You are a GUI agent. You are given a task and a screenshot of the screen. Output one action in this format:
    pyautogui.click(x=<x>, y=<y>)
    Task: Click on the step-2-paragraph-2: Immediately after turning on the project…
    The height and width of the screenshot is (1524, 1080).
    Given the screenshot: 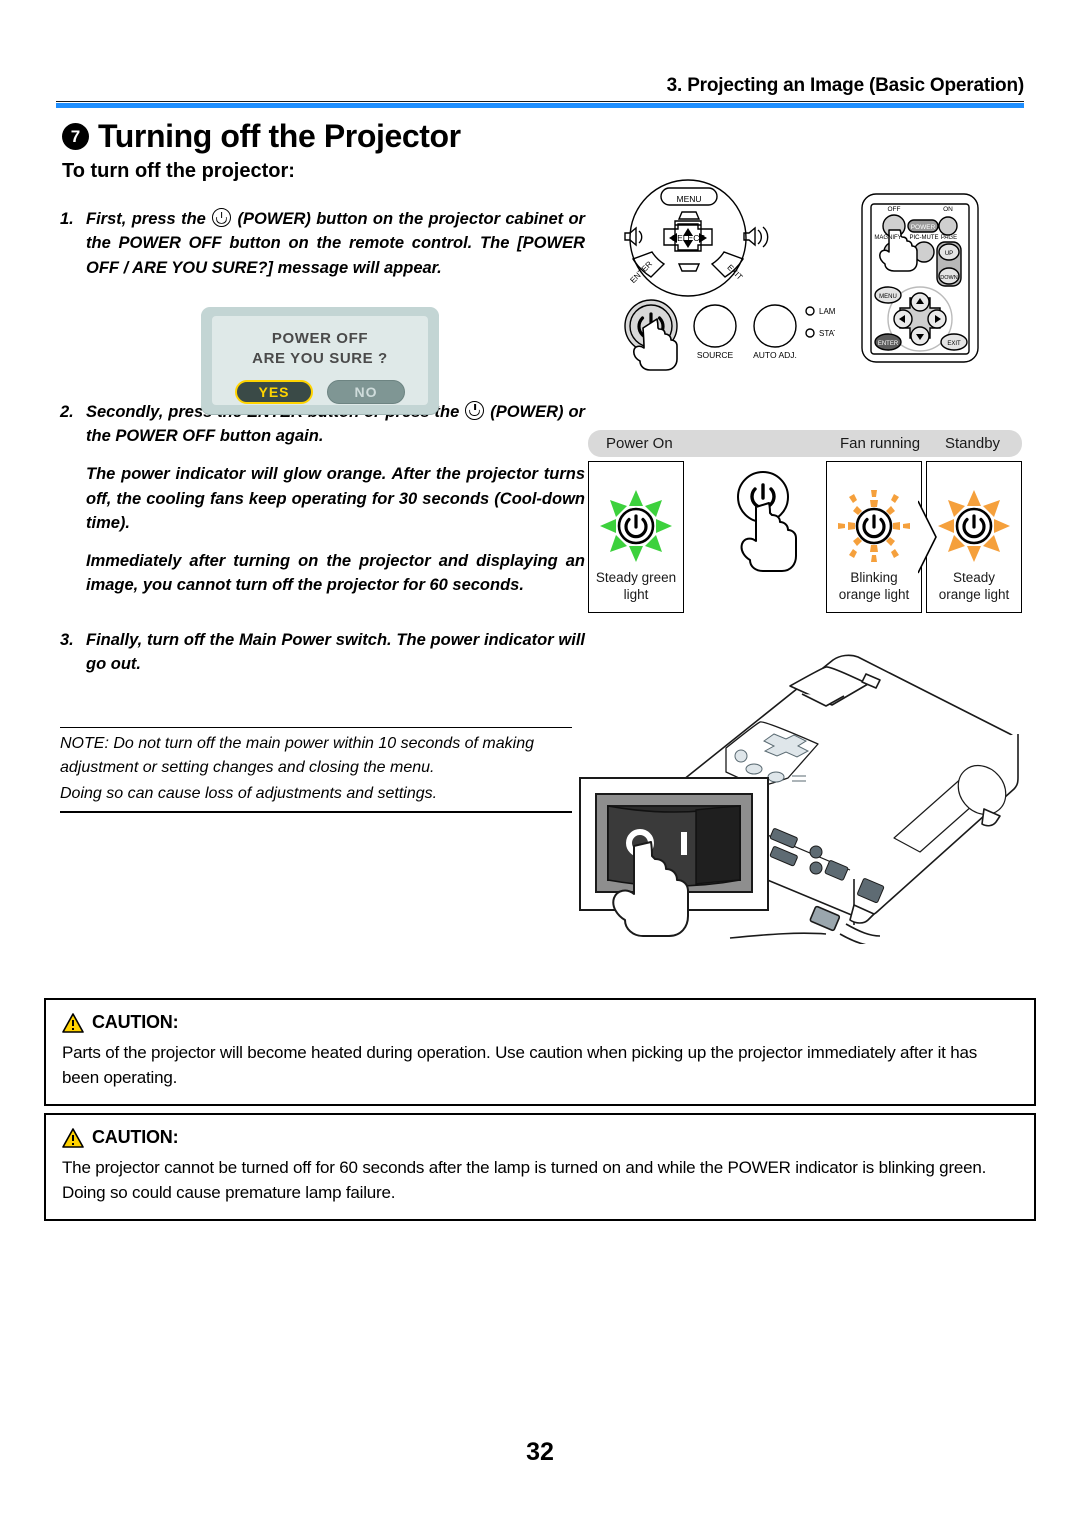 What is the action you would take?
    pyautogui.click(x=335, y=573)
    